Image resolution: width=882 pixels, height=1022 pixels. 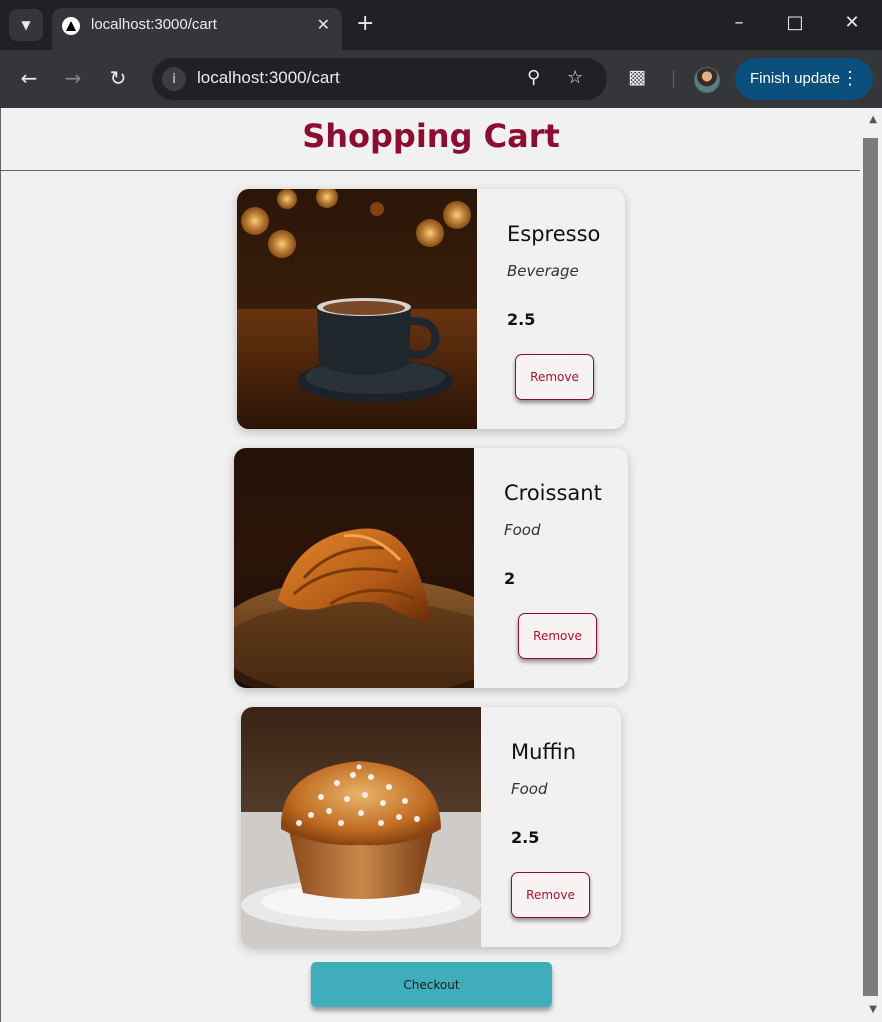 I want to click on toolbar-divider, so click(x=673, y=79).